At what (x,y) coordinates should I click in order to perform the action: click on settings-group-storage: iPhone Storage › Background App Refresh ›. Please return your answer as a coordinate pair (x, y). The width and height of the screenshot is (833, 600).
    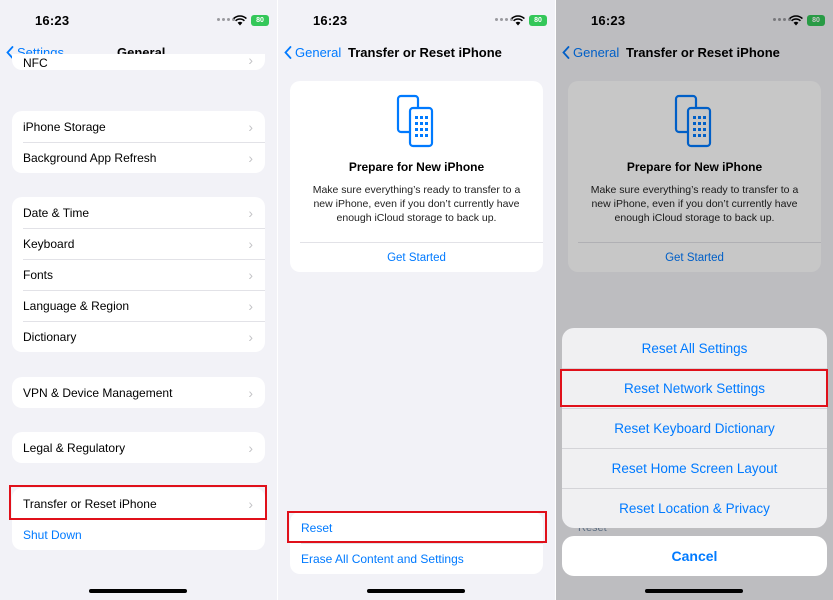
    Looking at the image, I should click on (138, 142).